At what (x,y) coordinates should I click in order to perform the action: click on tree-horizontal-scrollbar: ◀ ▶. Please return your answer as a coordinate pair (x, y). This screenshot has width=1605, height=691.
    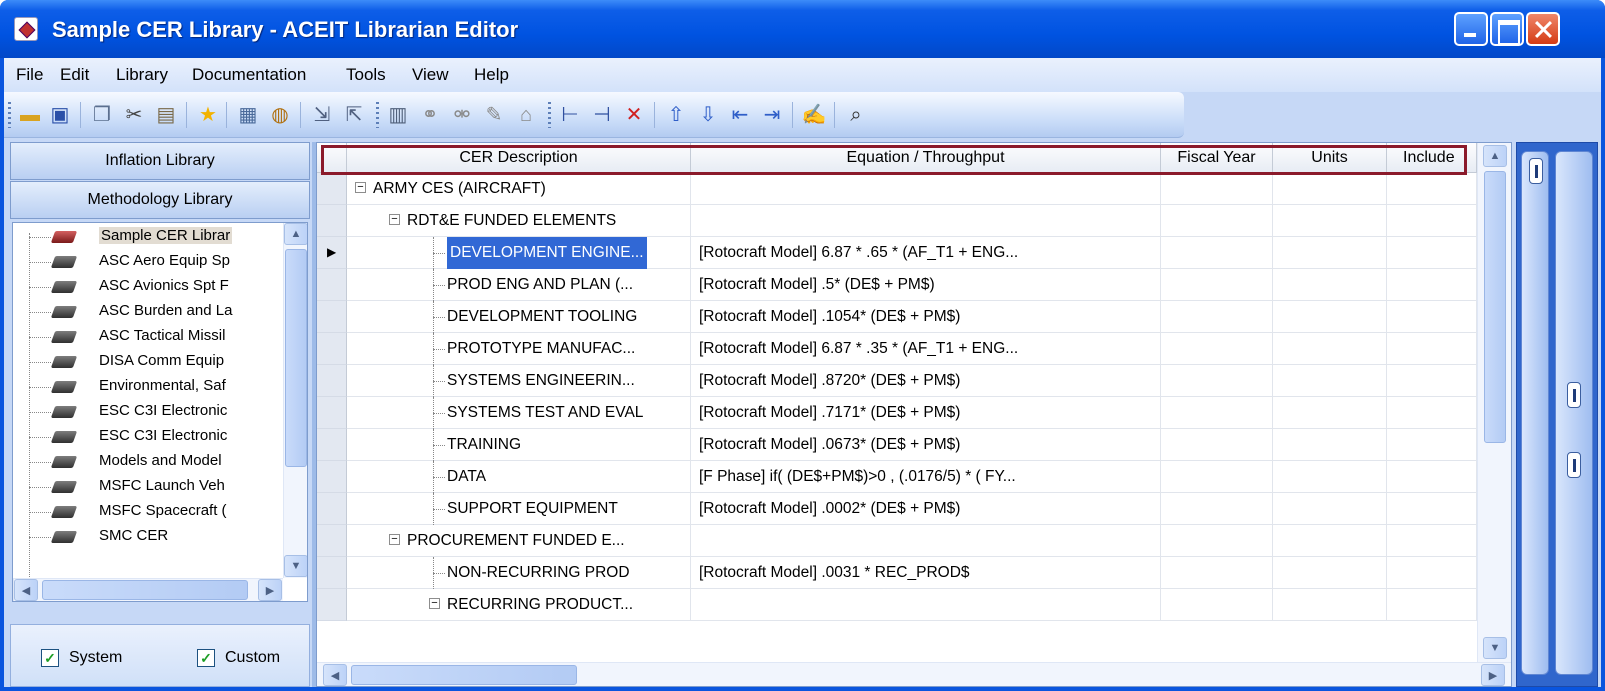
    Looking at the image, I should click on (148, 589).